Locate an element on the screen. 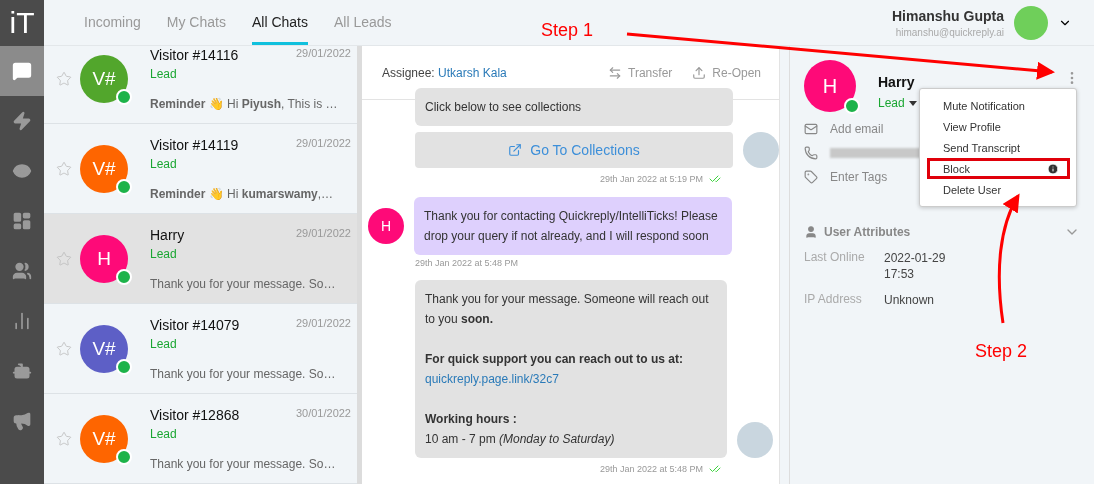 The width and height of the screenshot is (1094, 484). message-bubble: Thank you for your message. Someone will reach out to you soon. For quick support you can reach out to us at: quickreply.page.link/32c7 Working hours : 10 am - 7 pm (Monday to Saturday) is located at coordinates (571, 369).